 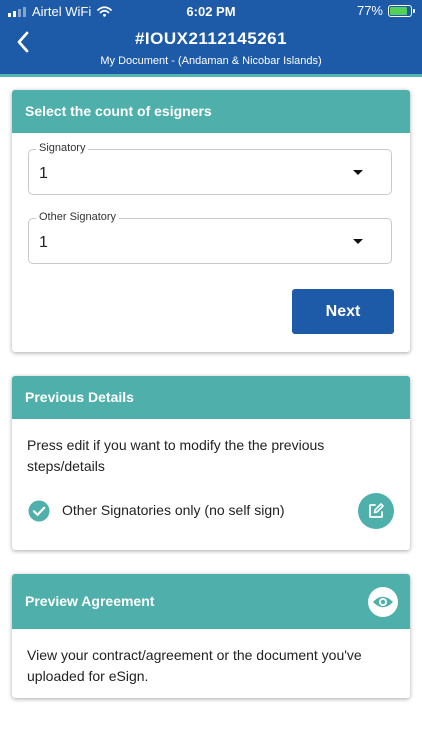 I want to click on status-right: 77%, so click(x=385, y=10).